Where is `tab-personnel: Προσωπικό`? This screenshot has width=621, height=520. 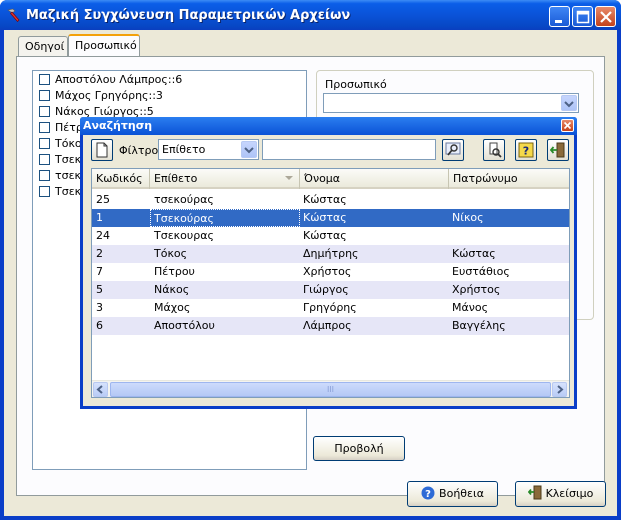 tab-personnel: Προσωπικό is located at coordinates (104, 45).